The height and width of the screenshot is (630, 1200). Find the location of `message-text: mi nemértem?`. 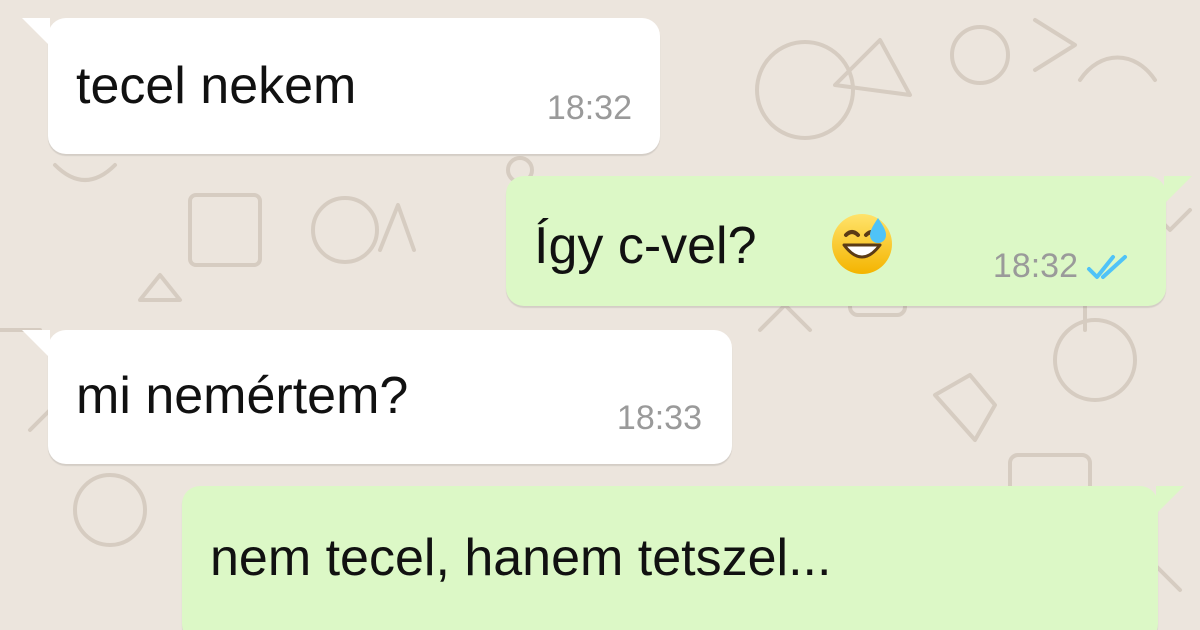

message-text: mi nemértem? is located at coordinates (242, 396).